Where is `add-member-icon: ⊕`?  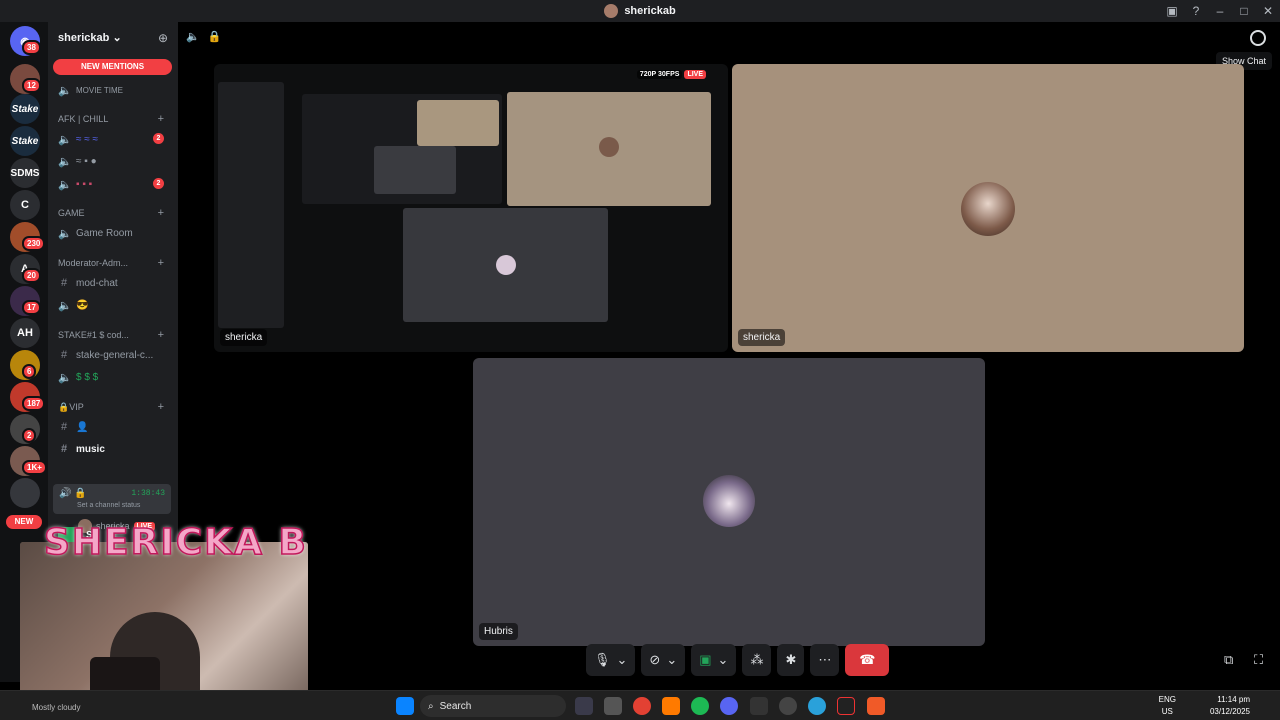 add-member-icon: ⊕ is located at coordinates (163, 38).